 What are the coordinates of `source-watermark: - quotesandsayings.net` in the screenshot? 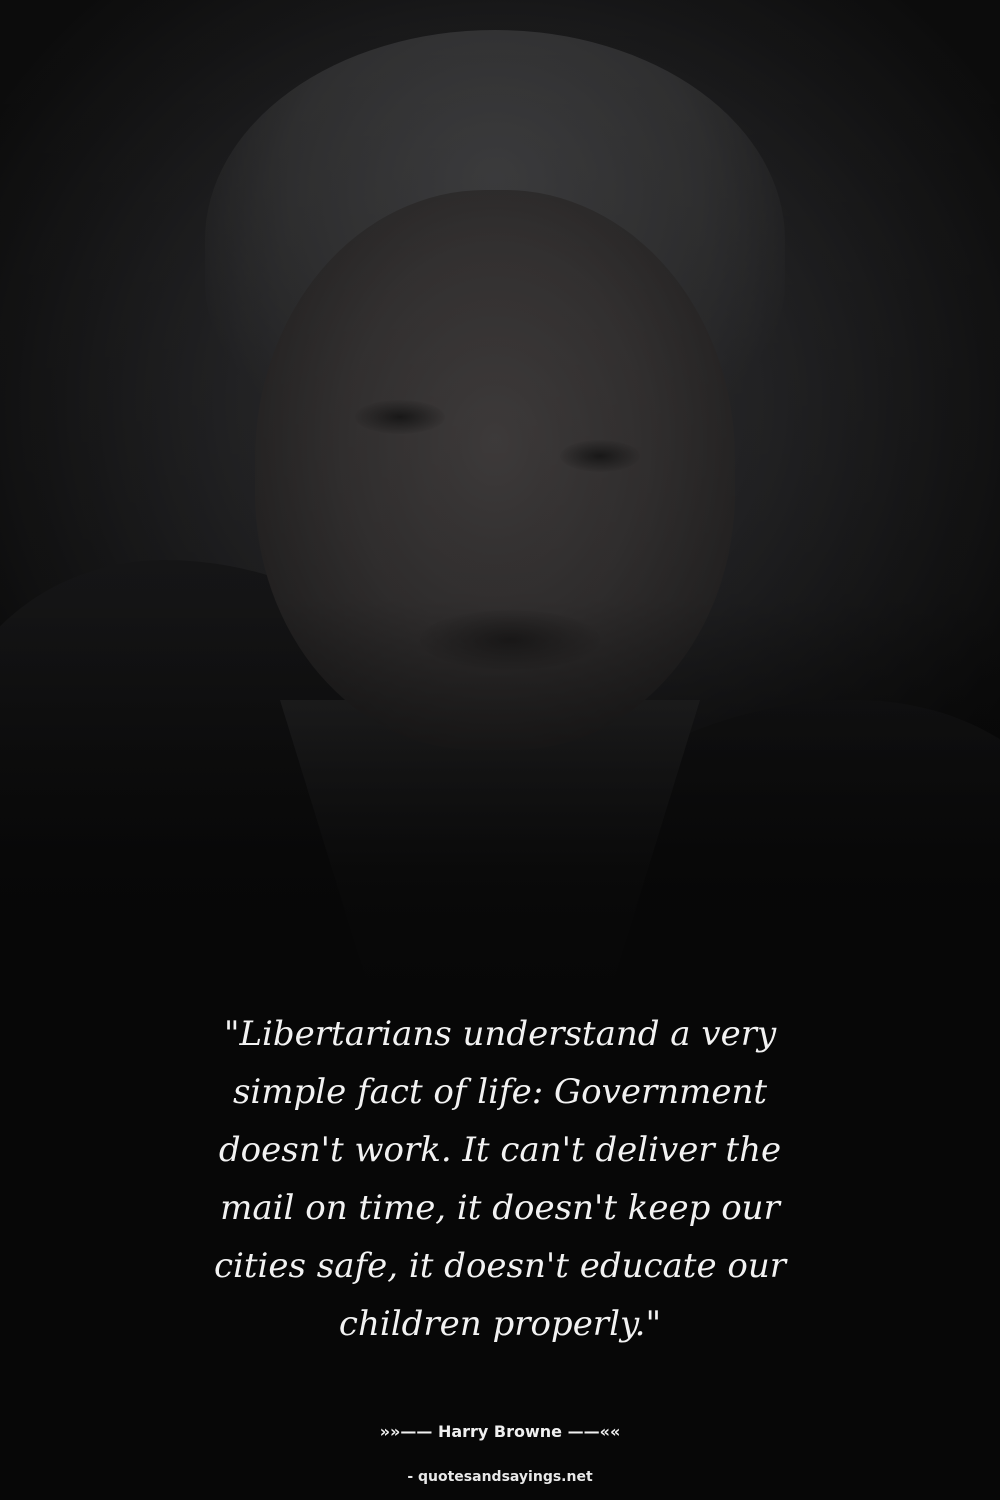 It's located at (500, 1477).